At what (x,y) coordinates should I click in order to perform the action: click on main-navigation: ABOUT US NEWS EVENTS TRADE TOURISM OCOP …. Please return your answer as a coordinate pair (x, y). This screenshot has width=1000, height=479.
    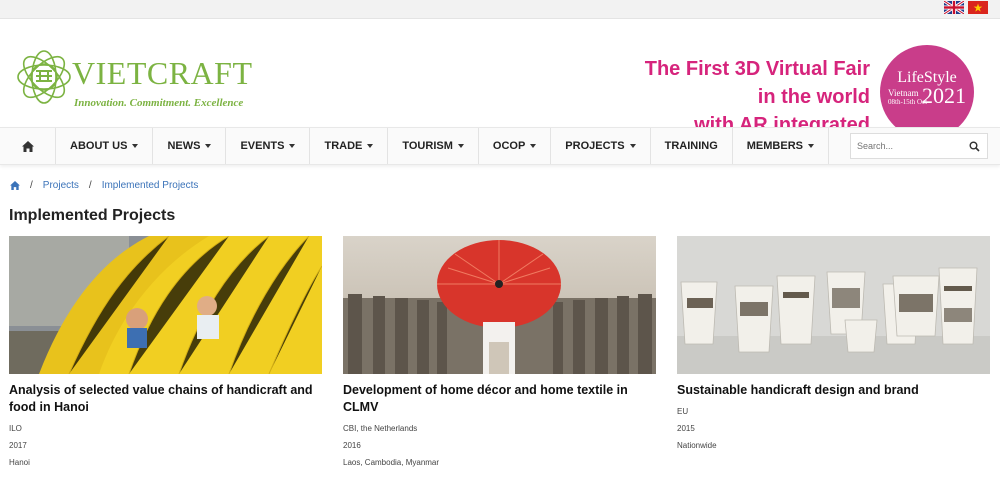
    Looking at the image, I should click on (500, 146).